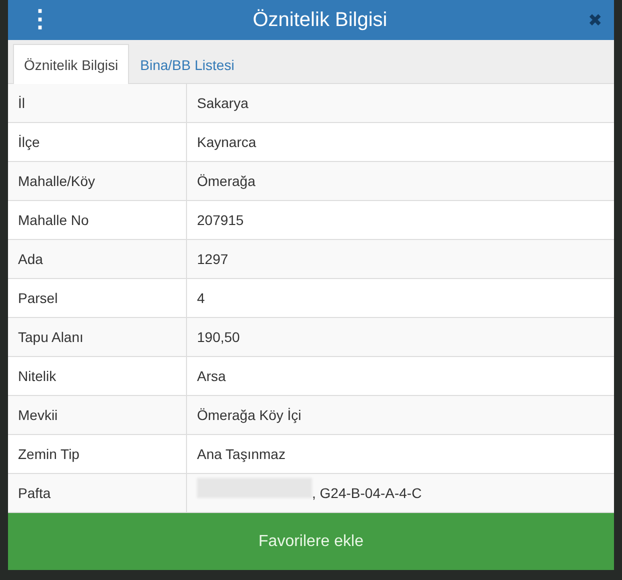 Image resolution: width=622 pixels, height=580 pixels. What do you see at coordinates (34, 493) in the screenshot?
I see `field-label: Pafta` at bounding box center [34, 493].